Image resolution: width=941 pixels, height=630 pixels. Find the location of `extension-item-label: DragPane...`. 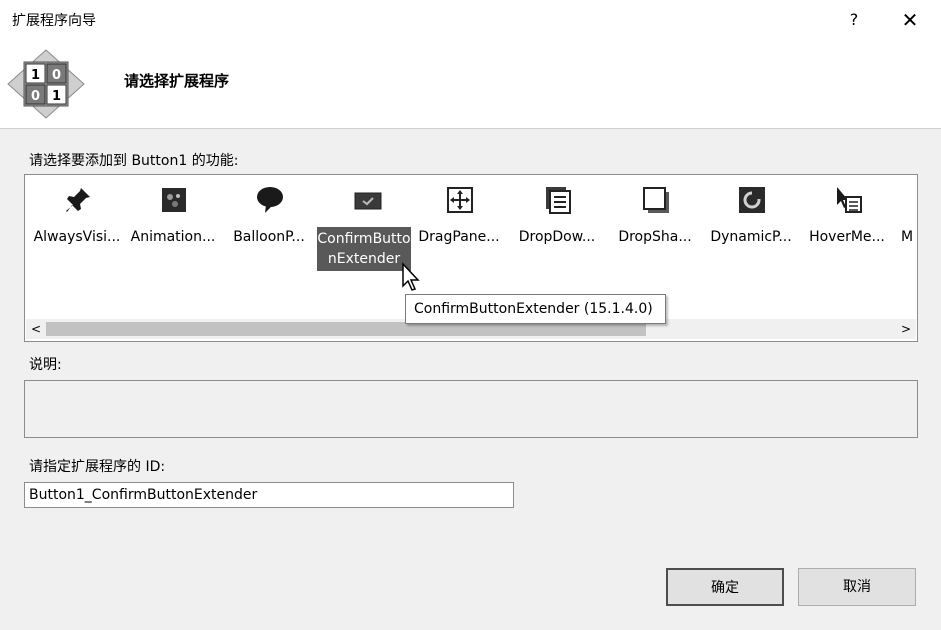

extension-item-label: DragPane... is located at coordinates (459, 237).